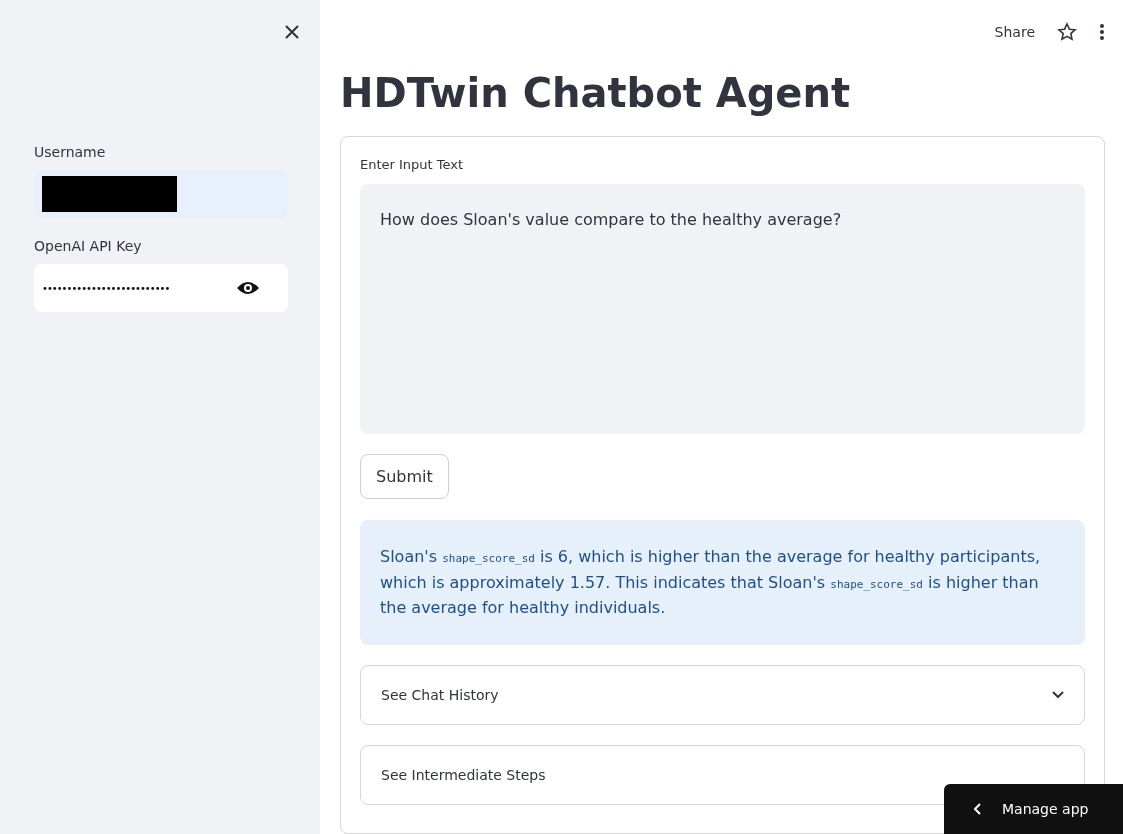 The width and height of the screenshot is (1123, 834). Describe the element at coordinates (722, 582) in the screenshot. I see `response-message: Sloan's shape_score_sd is 6, which is higher than the average for healthy participants, which is approximately 1.57. This indicates that Sloan's shape_score_sd is higher than the average for healthy individuals.` at that location.